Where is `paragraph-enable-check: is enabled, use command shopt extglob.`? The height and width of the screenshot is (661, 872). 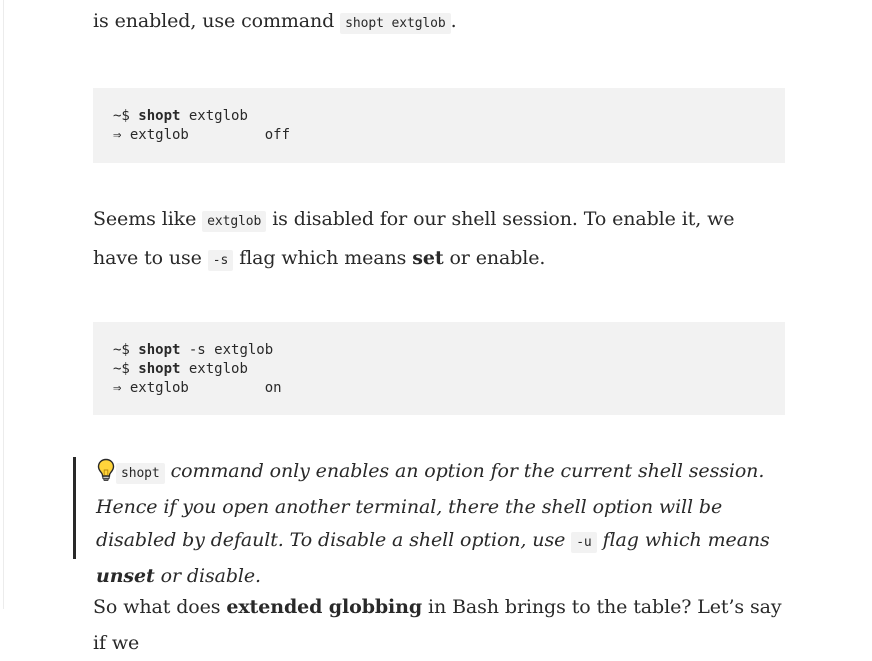
paragraph-enable-check: is enabled, use command shopt extglob. is located at coordinates (275, 22).